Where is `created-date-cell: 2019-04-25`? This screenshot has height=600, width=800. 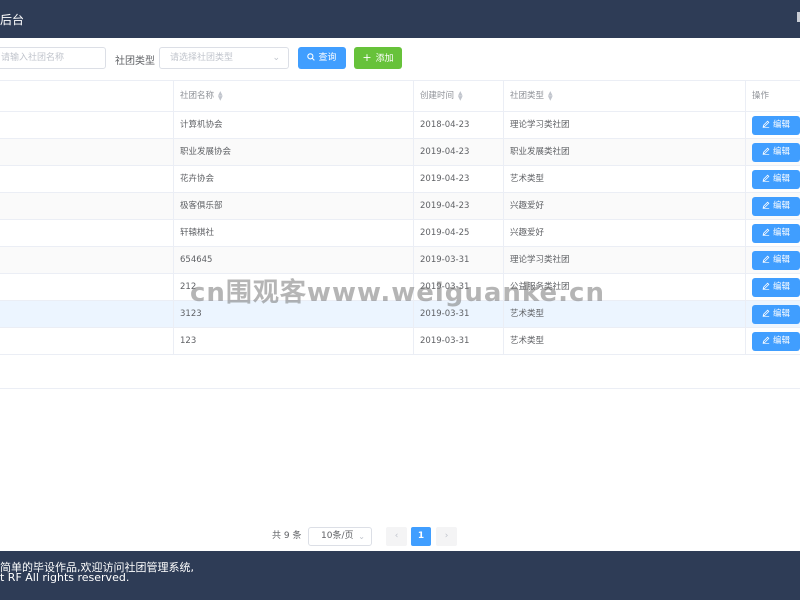
created-date-cell: 2019-04-25 is located at coordinates (459, 233).